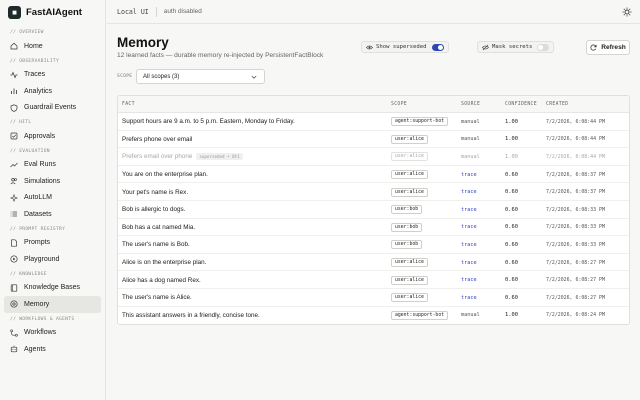 This screenshot has height=400, width=640. Describe the element at coordinates (30, 151) in the screenshot. I see `sidebar-section-label: // EVALUATION` at that location.